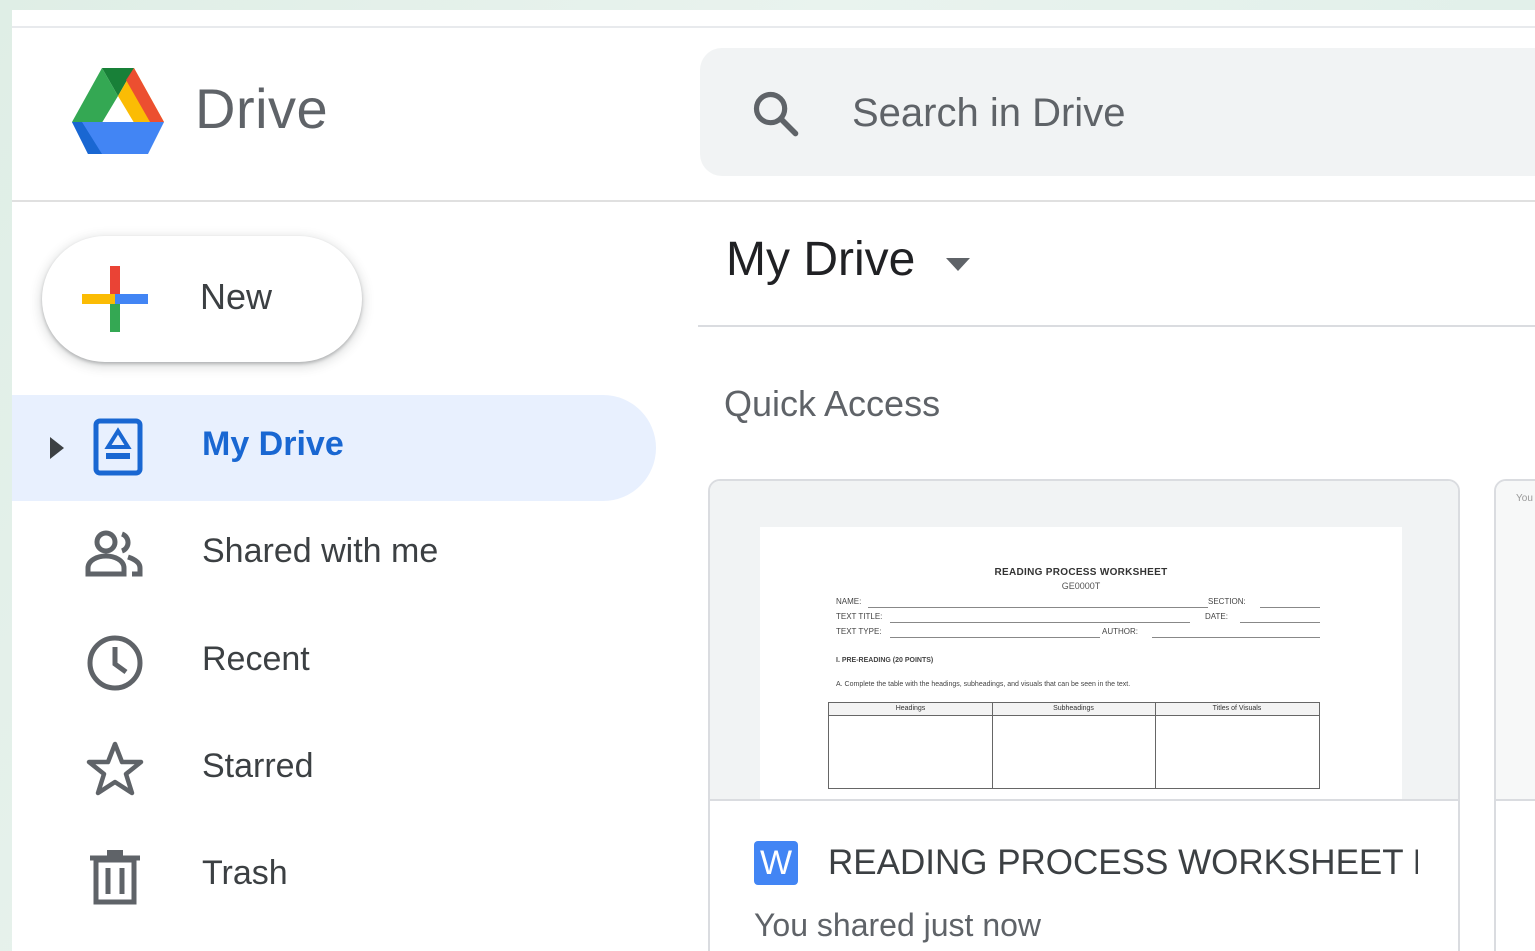 The width and height of the screenshot is (1535, 951). I want to click on sidebar-item-shared-with-me: Shared with me, so click(334, 555).